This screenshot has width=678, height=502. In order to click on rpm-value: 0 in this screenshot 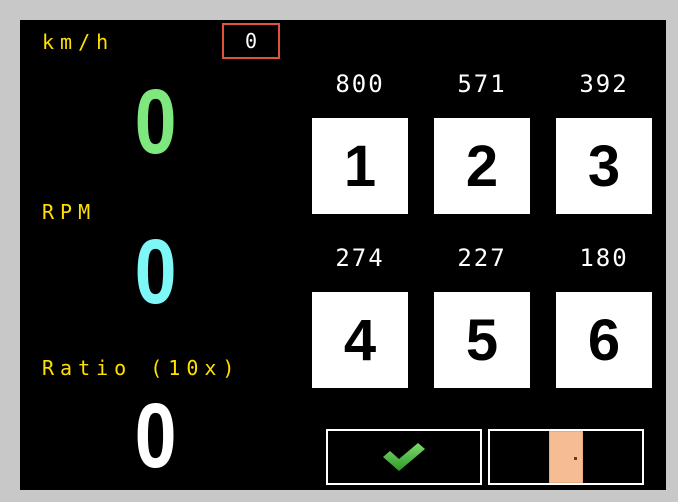, I will do `click(155, 272)`.